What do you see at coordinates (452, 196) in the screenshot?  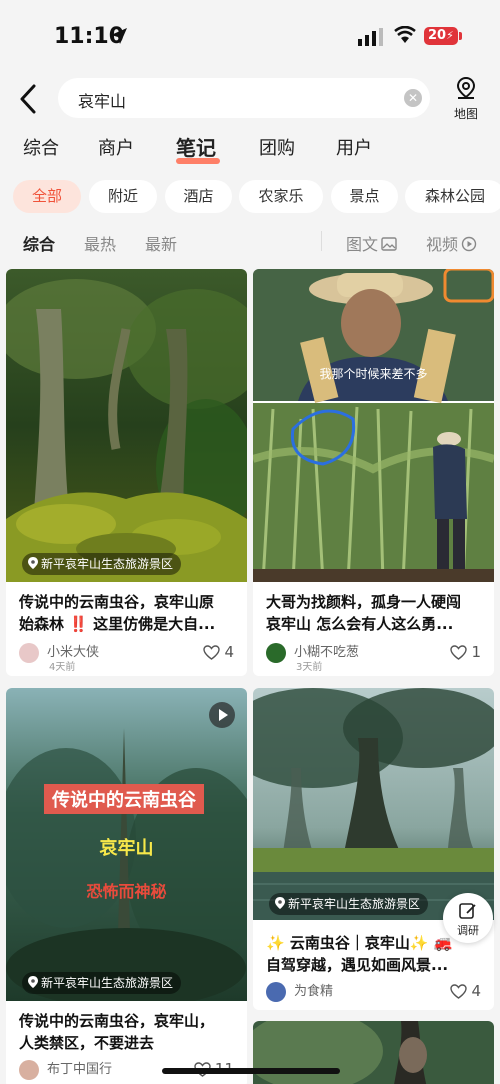 I see `chip-forest-park: 森林公园` at bounding box center [452, 196].